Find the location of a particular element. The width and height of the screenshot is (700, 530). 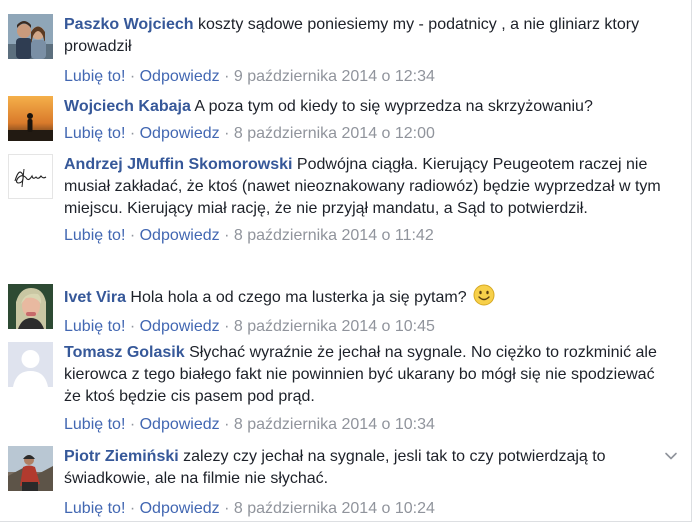

comment-author-link: Paszko Wojciech is located at coordinates (129, 24).